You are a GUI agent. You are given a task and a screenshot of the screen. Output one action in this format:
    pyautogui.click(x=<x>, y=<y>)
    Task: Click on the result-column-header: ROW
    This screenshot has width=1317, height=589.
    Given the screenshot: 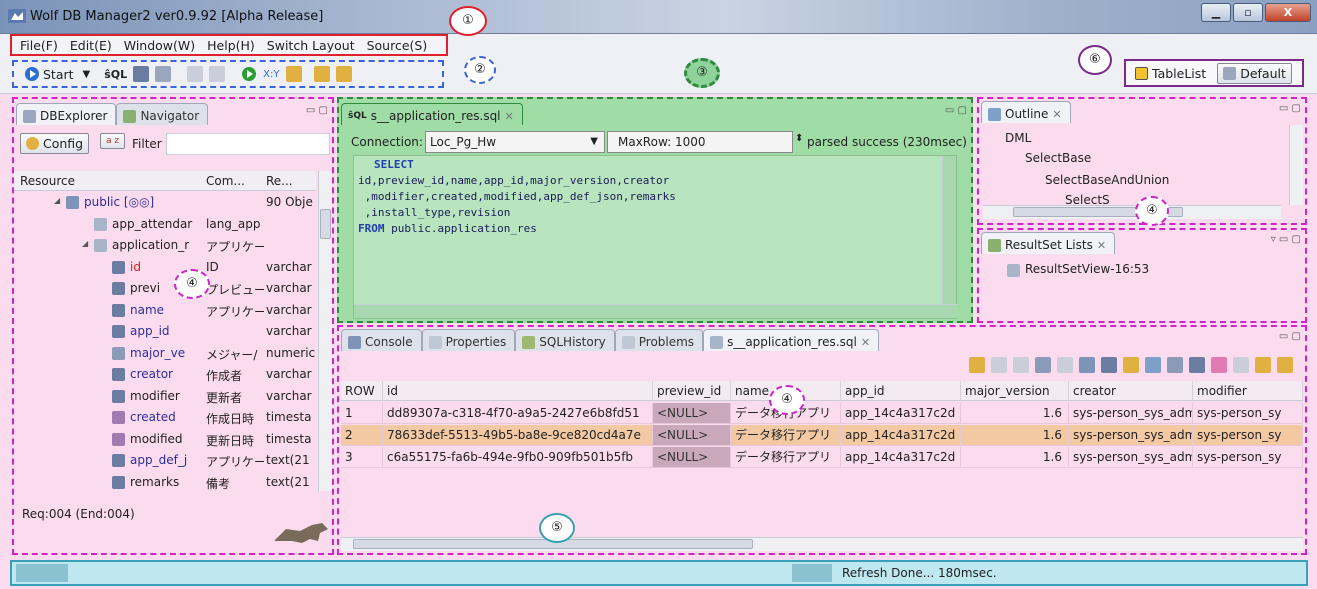 What is the action you would take?
    pyautogui.click(x=362, y=390)
    